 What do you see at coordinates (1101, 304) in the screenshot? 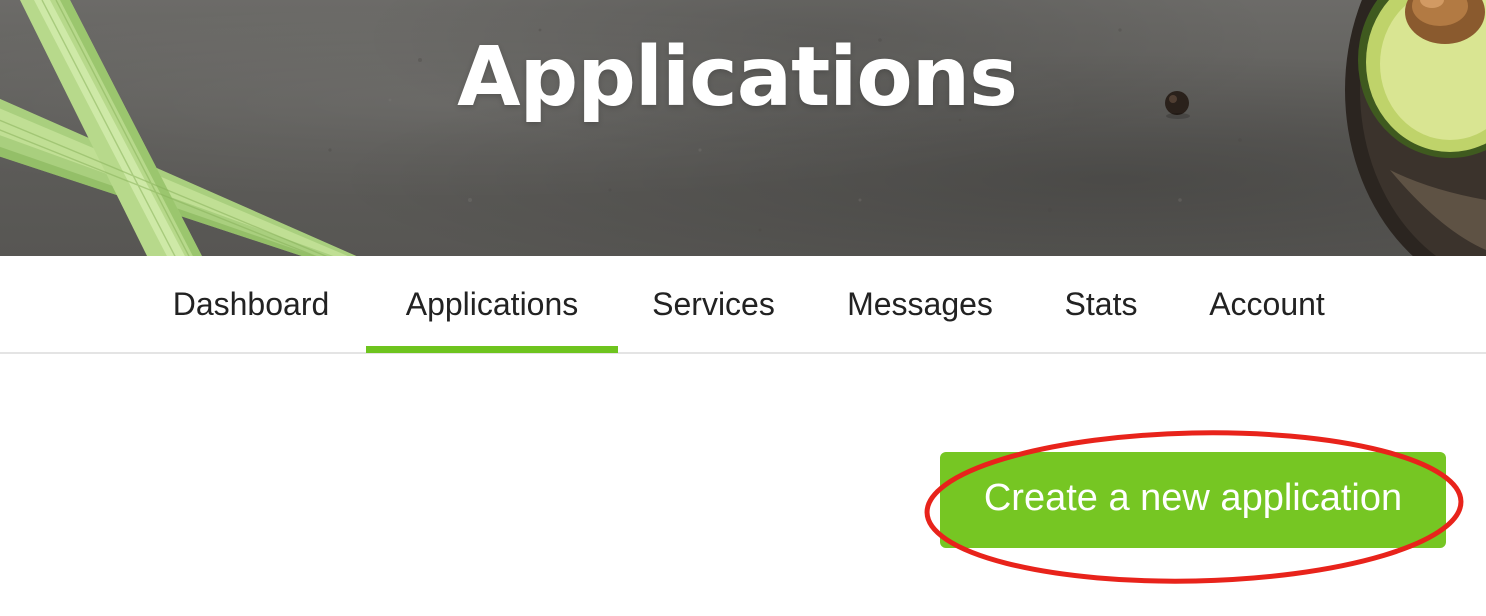
I see `tab-stats: Stats` at bounding box center [1101, 304].